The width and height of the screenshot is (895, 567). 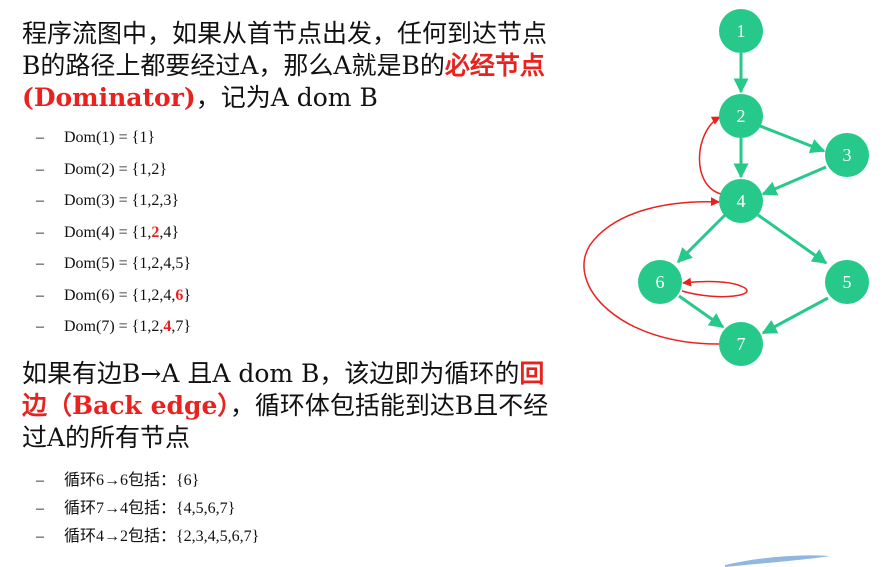 I want to click on back-edge-text: 如果有边B→A 且A dom B，该边即为循环的, so click(x=271, y=373).